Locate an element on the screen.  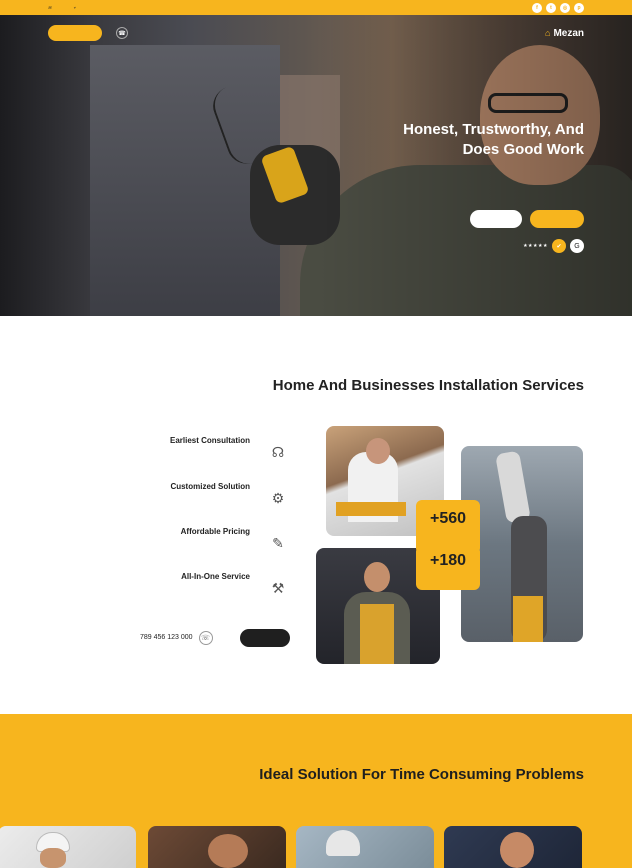
hero-text: Honest, Trustworthy, And Does Good Work is located at coordinates (474, 138).